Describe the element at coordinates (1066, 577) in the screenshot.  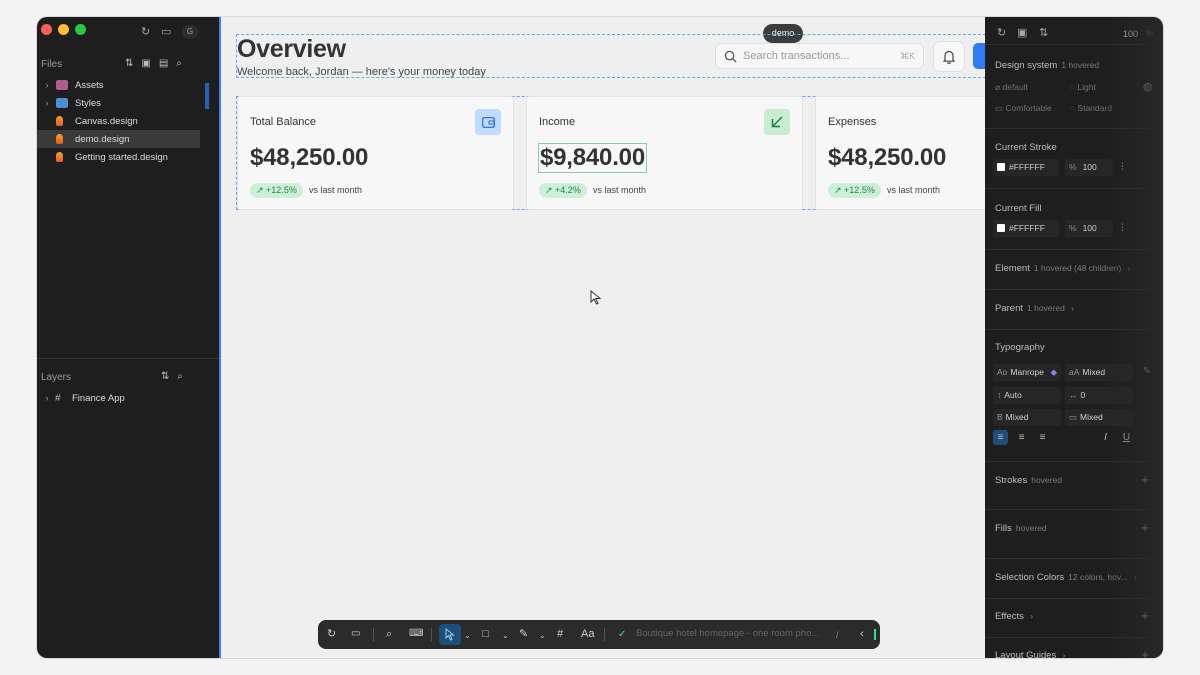
I see `selection-colors-section: Selection Colors 12 colors, hov... ›` at that location.